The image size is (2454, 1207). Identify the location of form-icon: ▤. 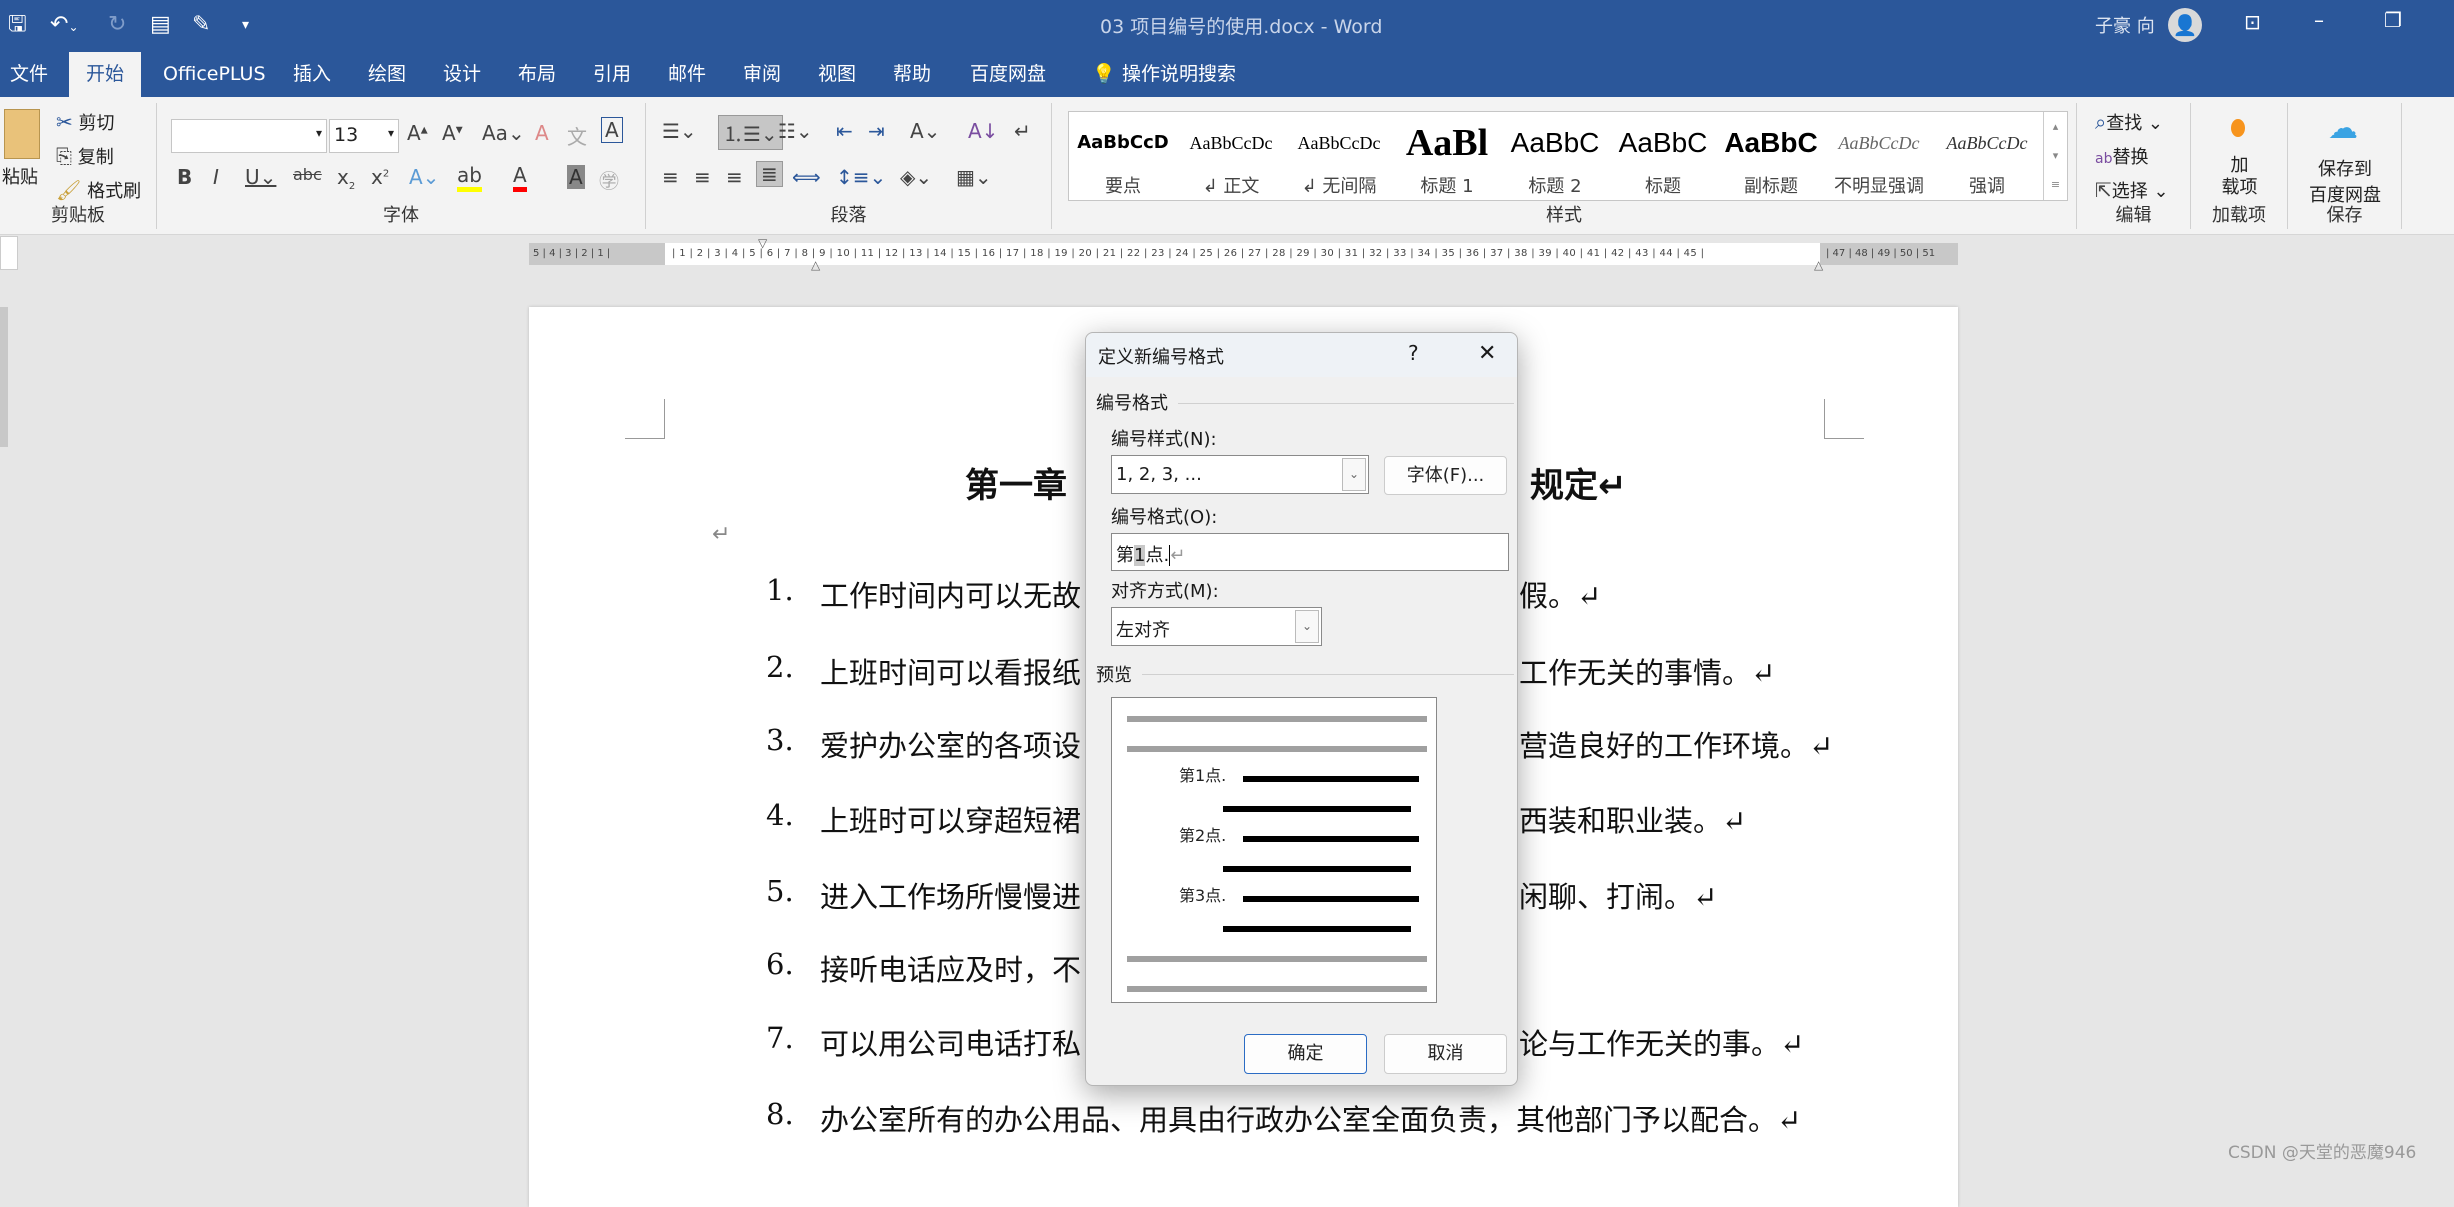
(160, 25).